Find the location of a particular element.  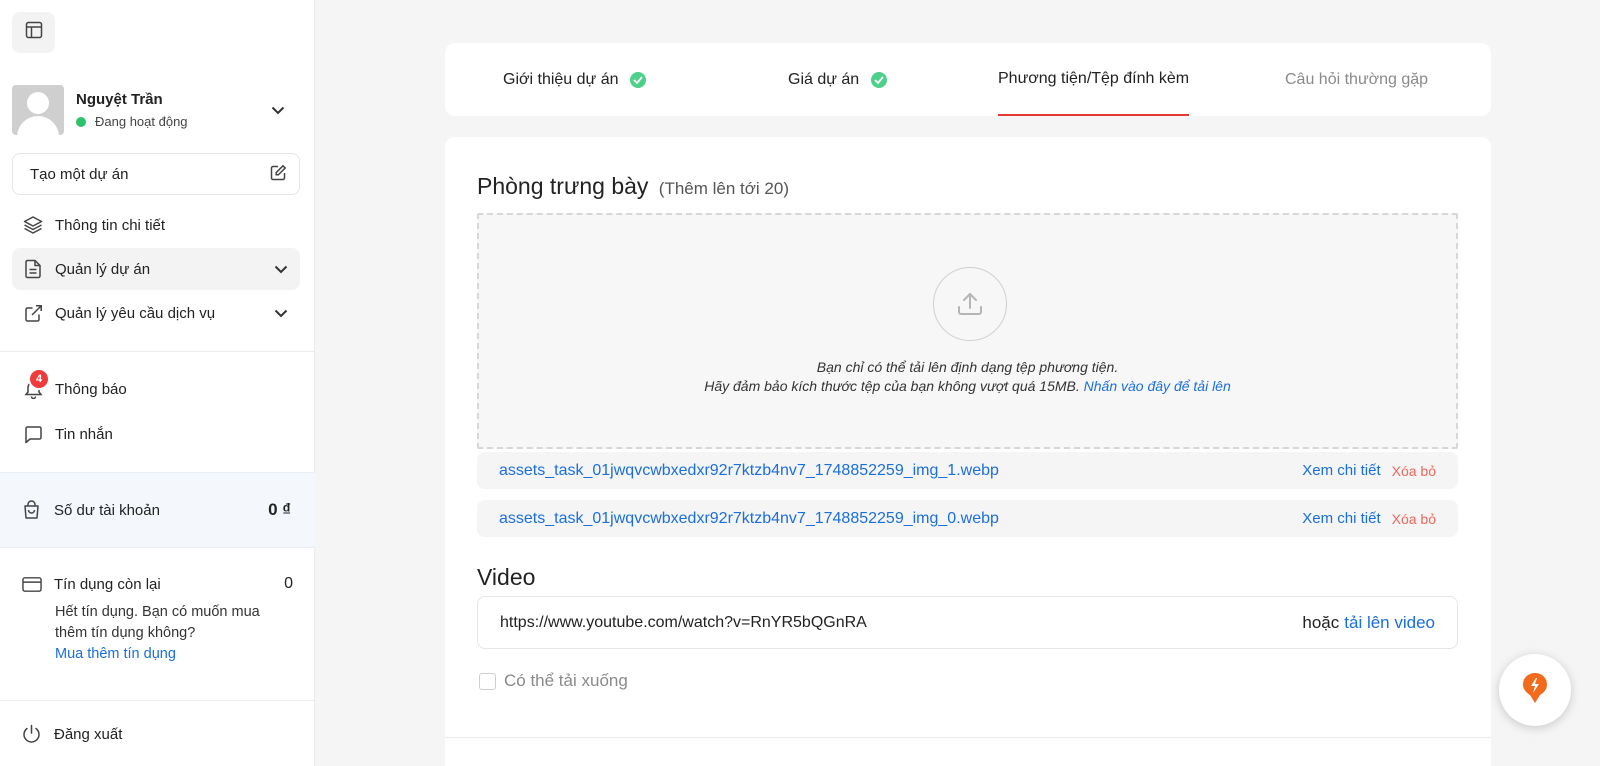

credit-value: 0 is located at coordinates (288, 583).